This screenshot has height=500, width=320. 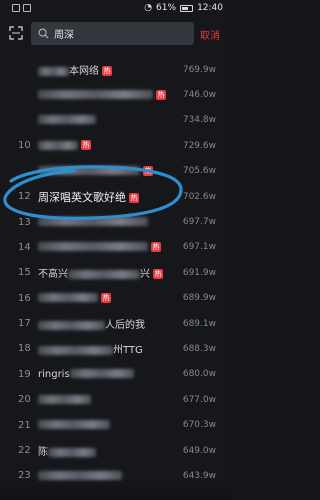 I want to click on list-item: 19 ringris 680.0w, so click(x=115, y=374).